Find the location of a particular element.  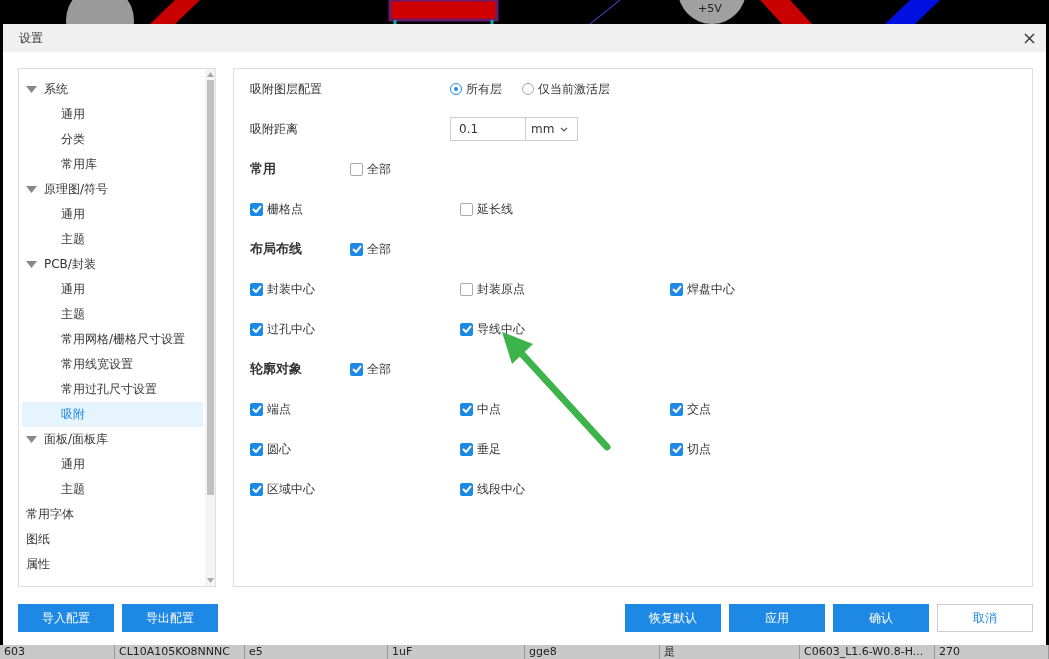

checkbox: 圆心 is located at coordinates (355, 449).